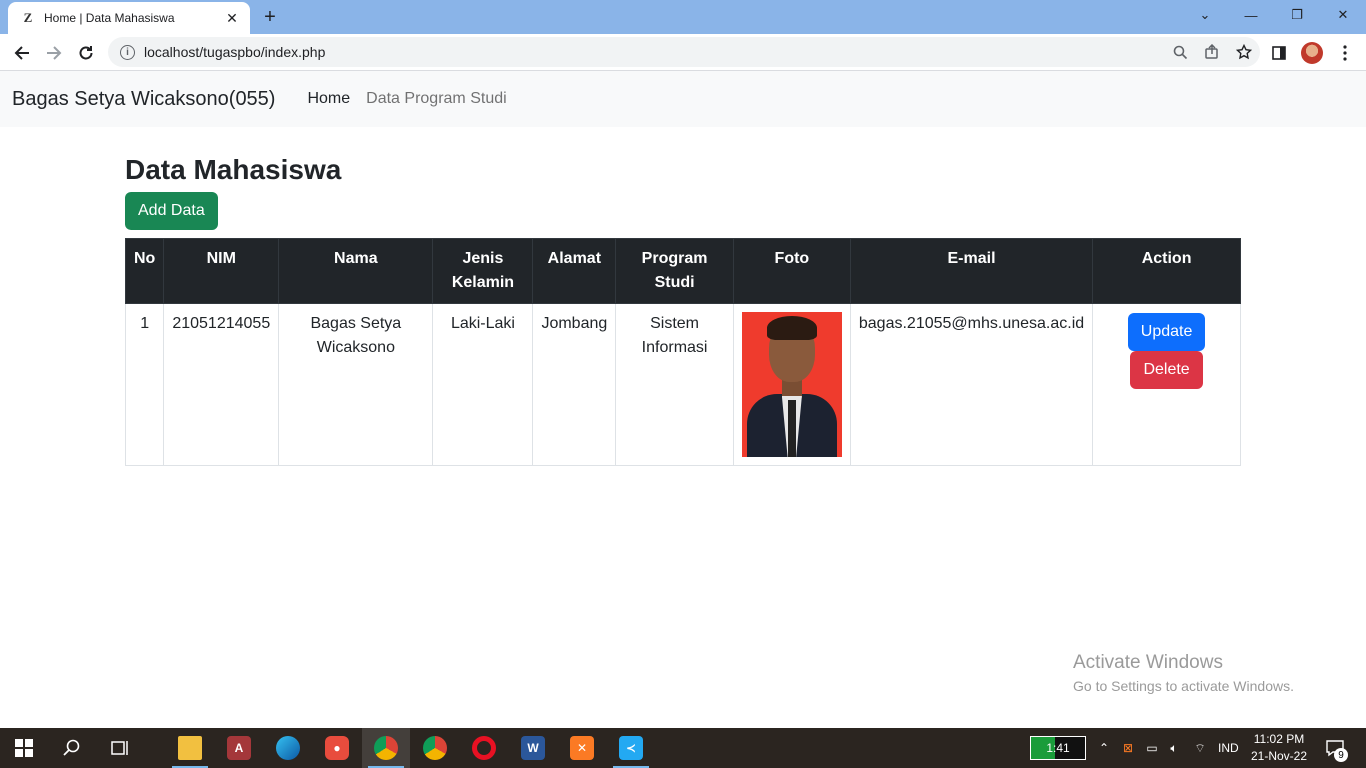 The height and width of the screenshot is (768, 1366). I want to click on file-explorer-icon, so click(190, 748).